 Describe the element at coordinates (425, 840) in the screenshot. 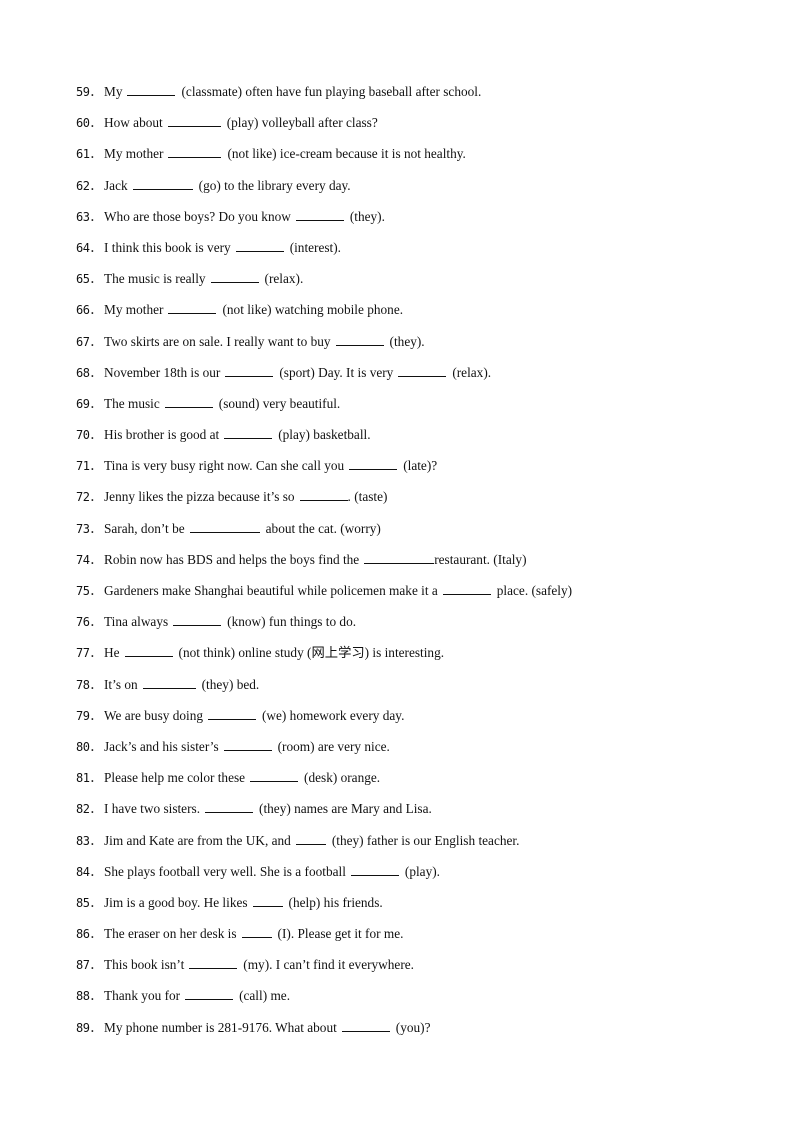

I see `question-text-after-blank: (they) father is our English teacher.` at that location.